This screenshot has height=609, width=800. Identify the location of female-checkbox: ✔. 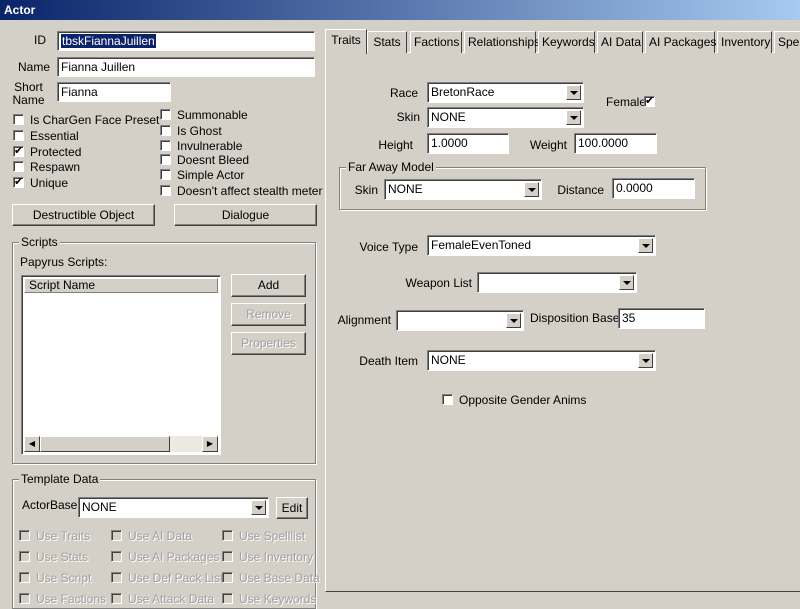
(649, 101).